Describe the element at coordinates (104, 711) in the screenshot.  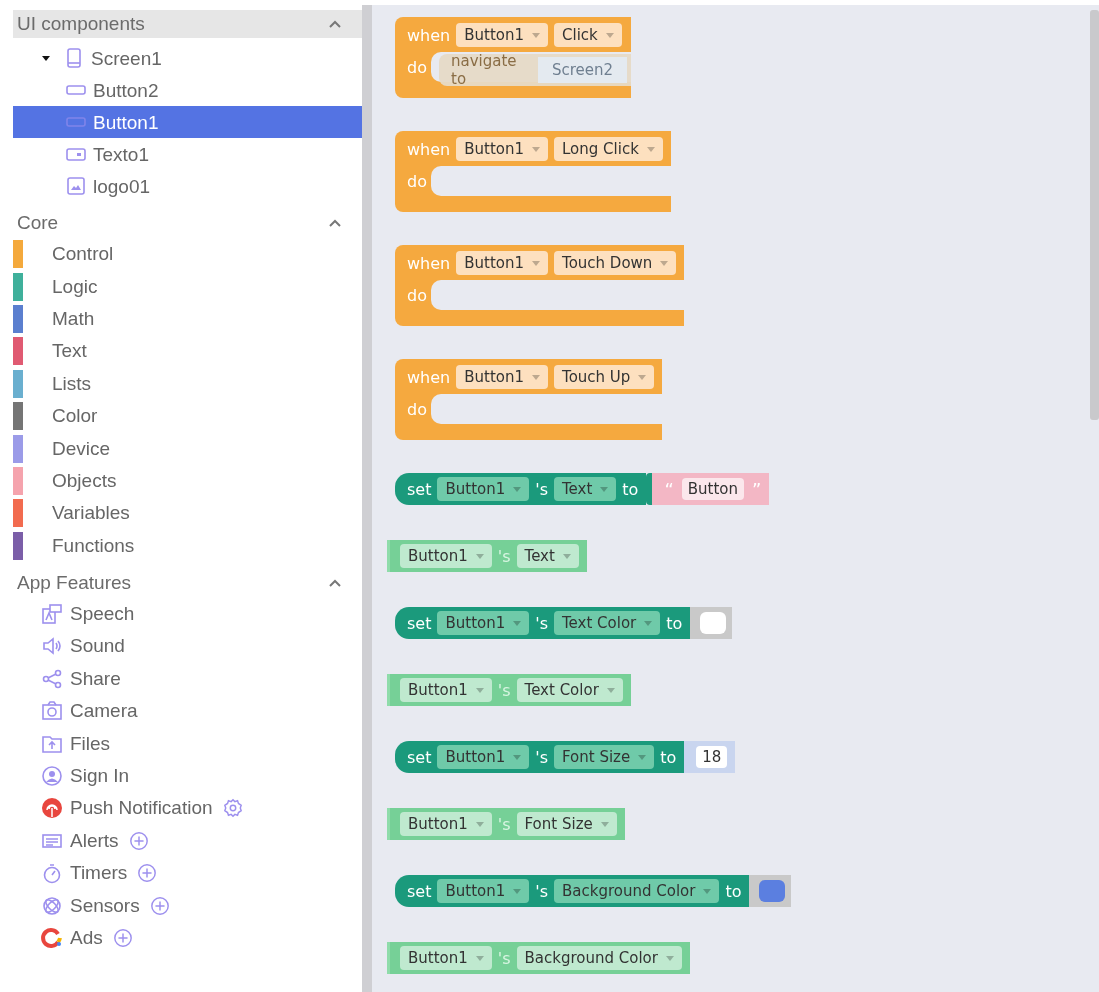
I see `feature-item: Camera` at that location.